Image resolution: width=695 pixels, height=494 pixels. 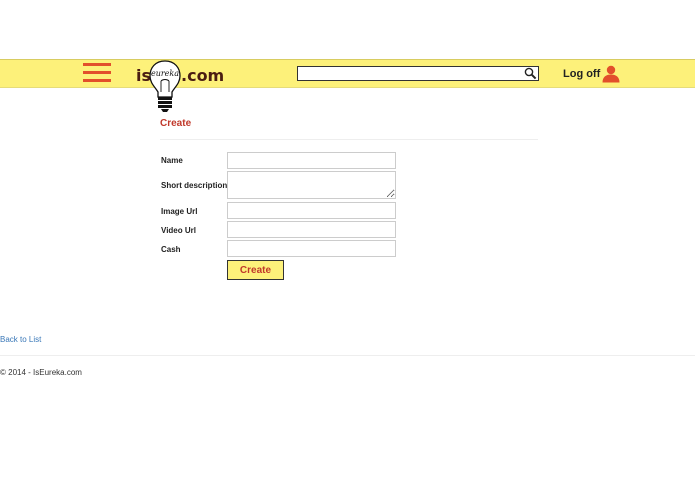 I want to click on cash-label: Cash, so click(x=171, y=249).